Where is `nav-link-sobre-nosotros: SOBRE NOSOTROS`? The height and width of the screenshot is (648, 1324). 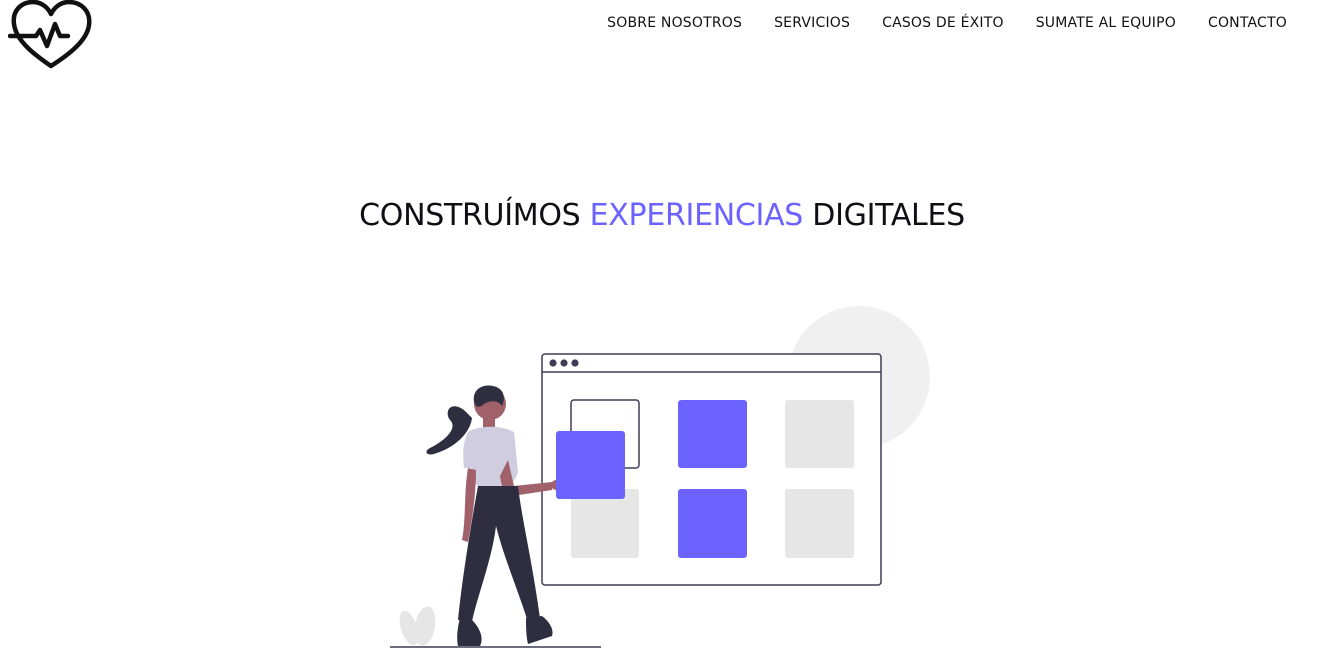
nav-link-sobre-nosotros: SOBRE NOSOTROS is located at coordinates (674, 23).